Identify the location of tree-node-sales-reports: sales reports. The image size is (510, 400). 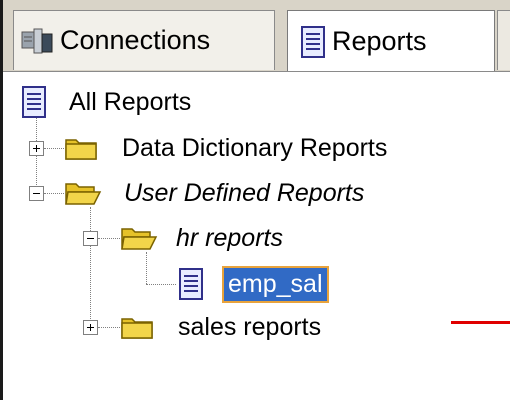
(220, 327).